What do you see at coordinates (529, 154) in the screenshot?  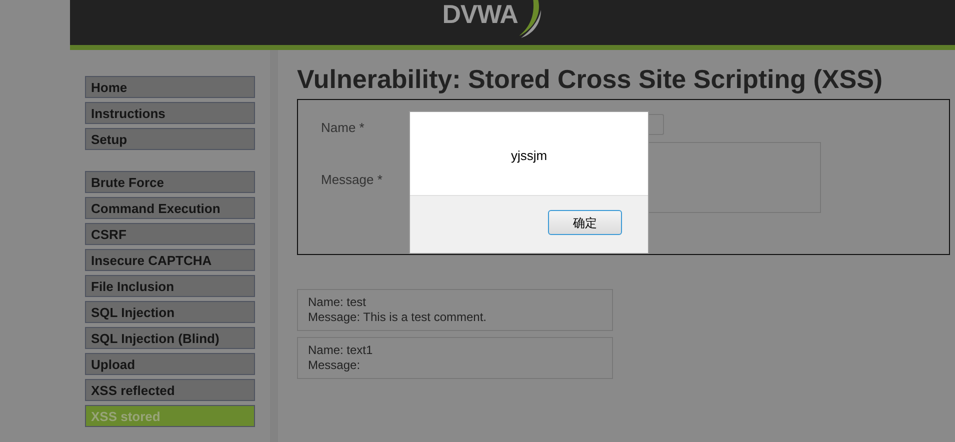 I see `alert-message: yjssjm` at bounding box center [529, 154].